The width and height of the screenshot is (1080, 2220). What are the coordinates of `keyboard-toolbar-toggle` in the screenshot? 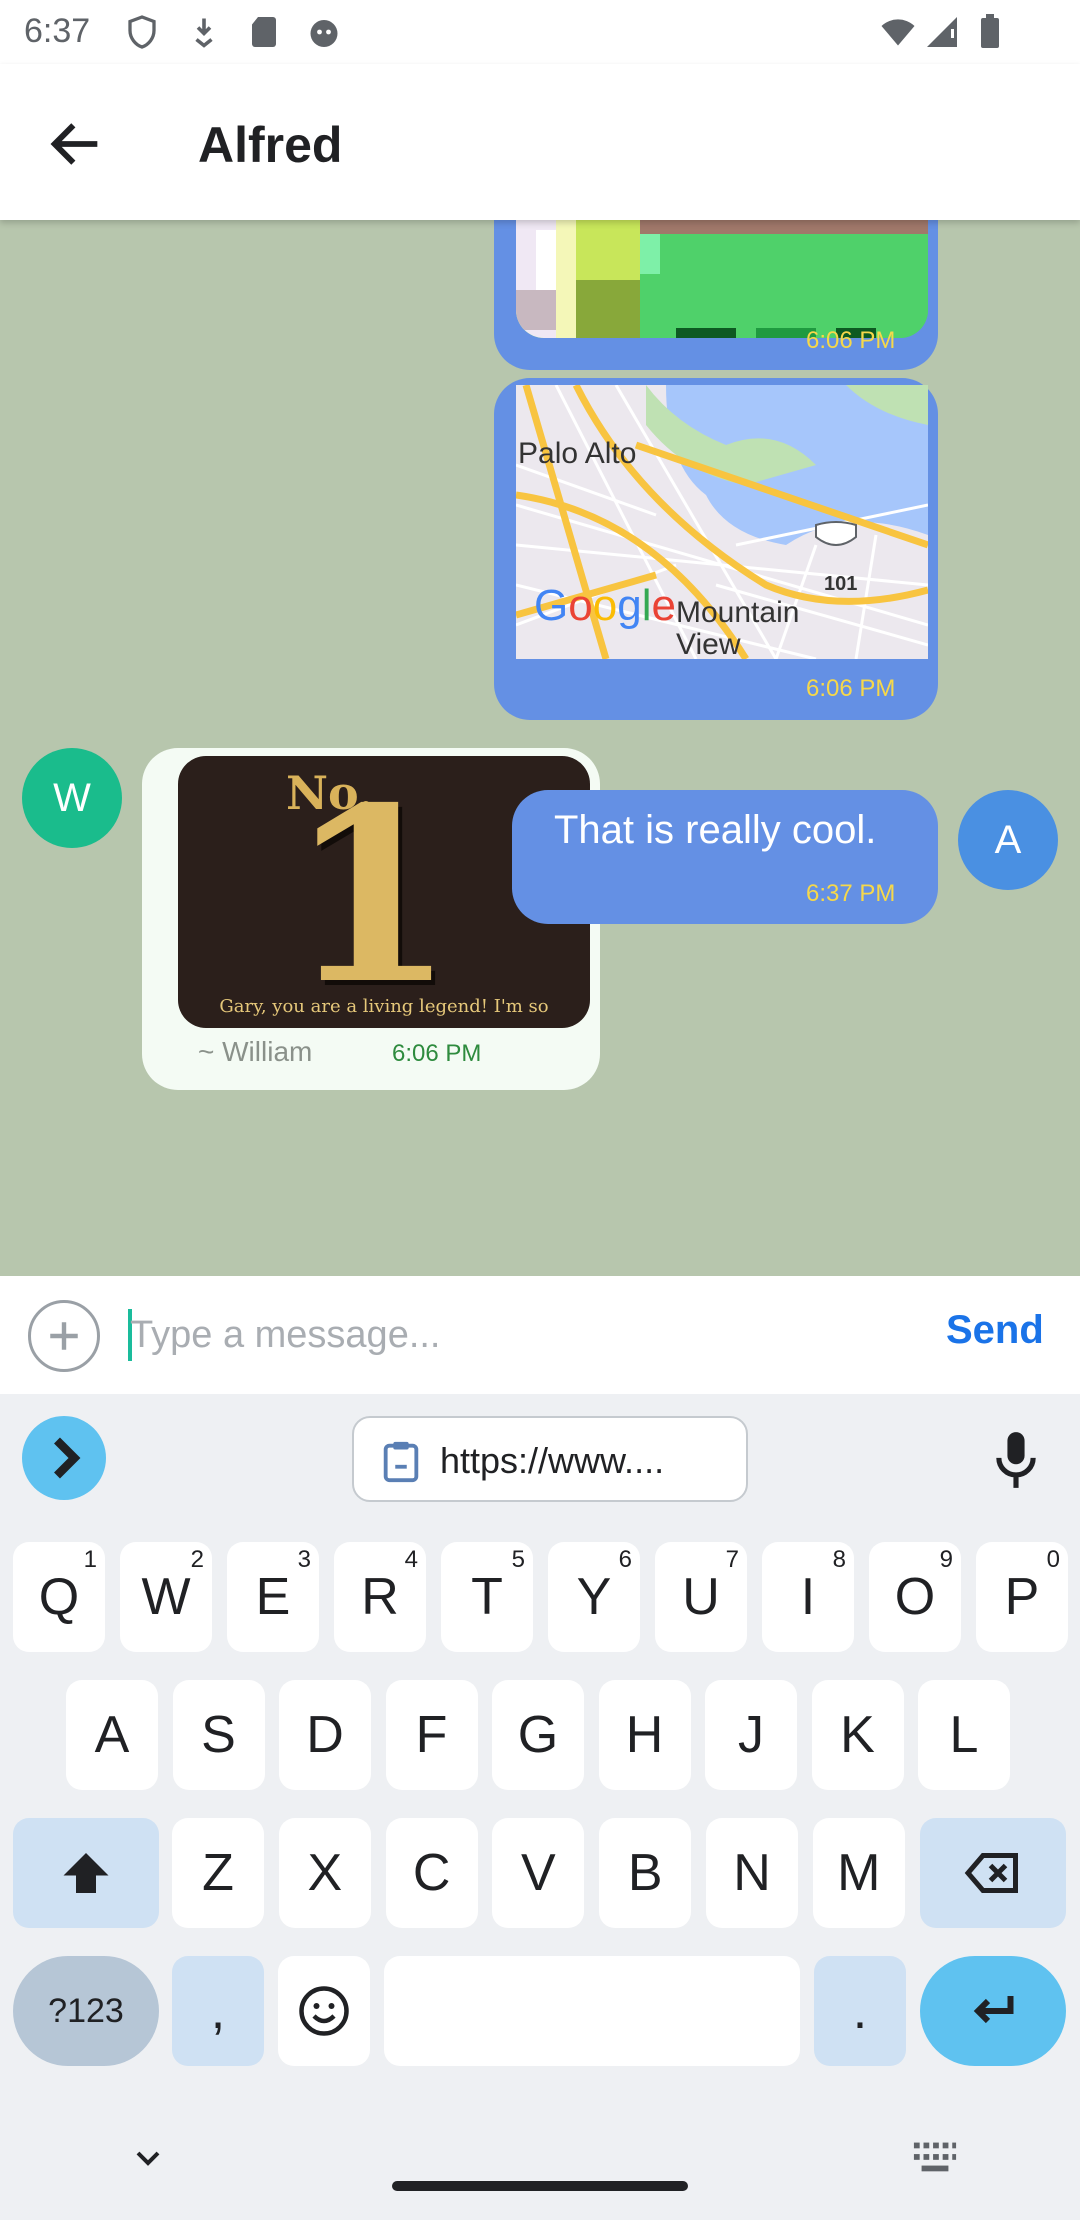 It's located at (64, 1458).